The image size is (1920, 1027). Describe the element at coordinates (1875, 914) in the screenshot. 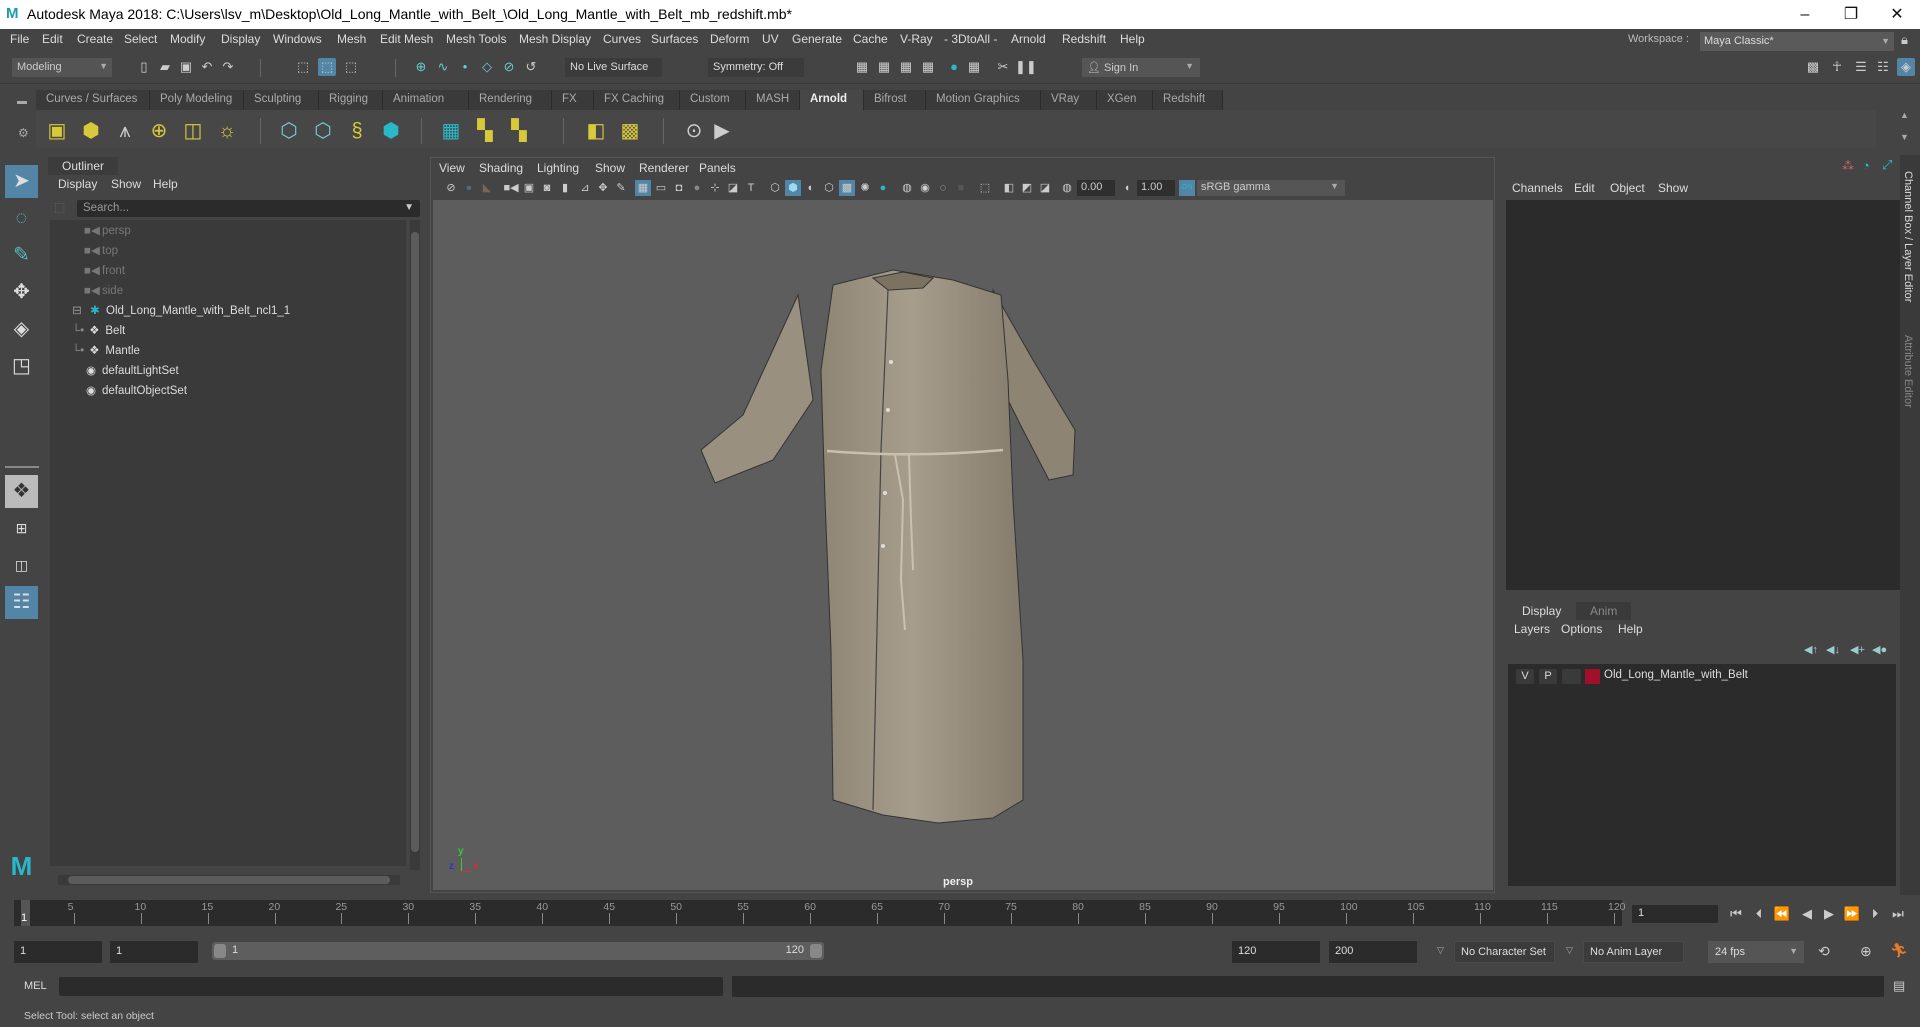

I see `step-forward-frame-icon: ⏵` at that location.